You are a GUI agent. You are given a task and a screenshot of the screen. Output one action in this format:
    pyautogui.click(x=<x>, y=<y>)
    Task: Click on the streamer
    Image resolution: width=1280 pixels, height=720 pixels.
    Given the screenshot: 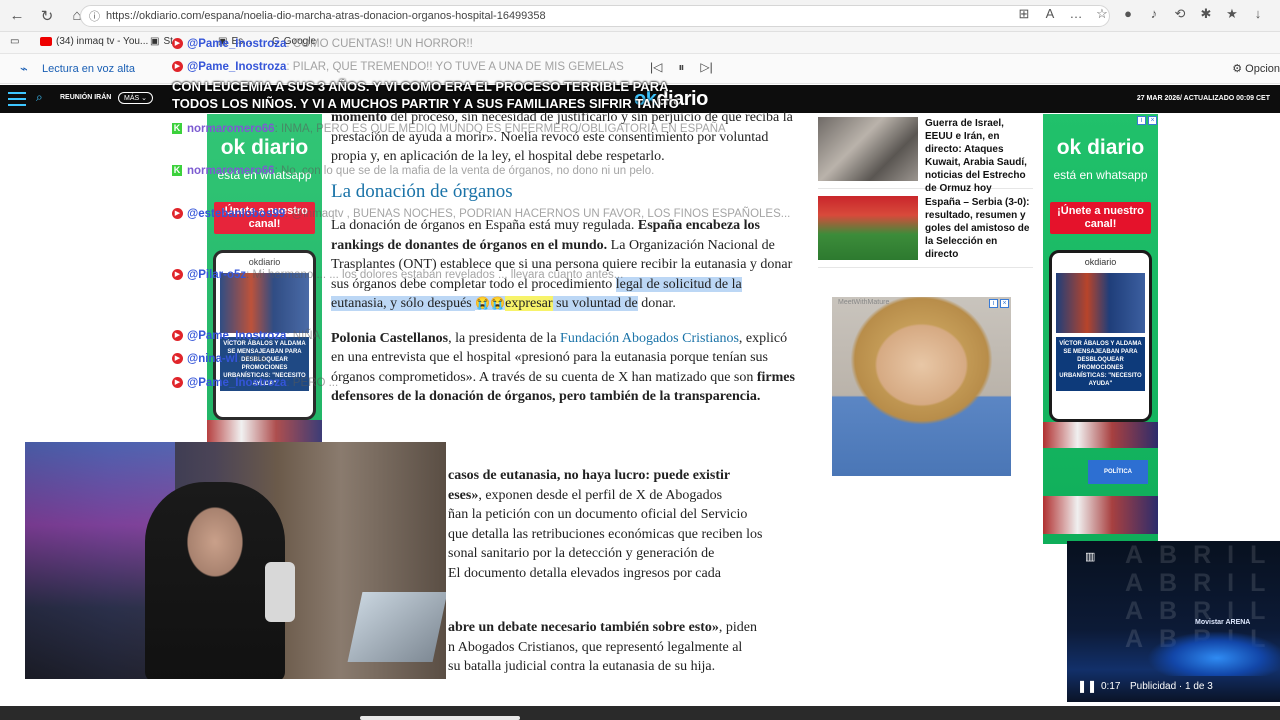 What is the action you would take?
    pyautogui.click(x=215, y=580)
    